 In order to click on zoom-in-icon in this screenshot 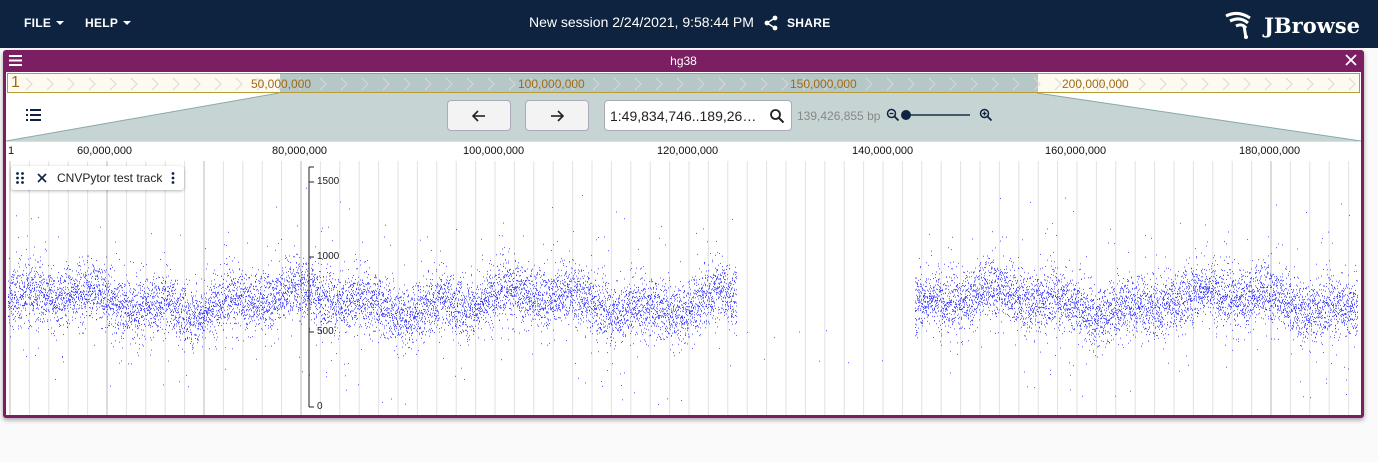, I will do `click(986, 115)`.